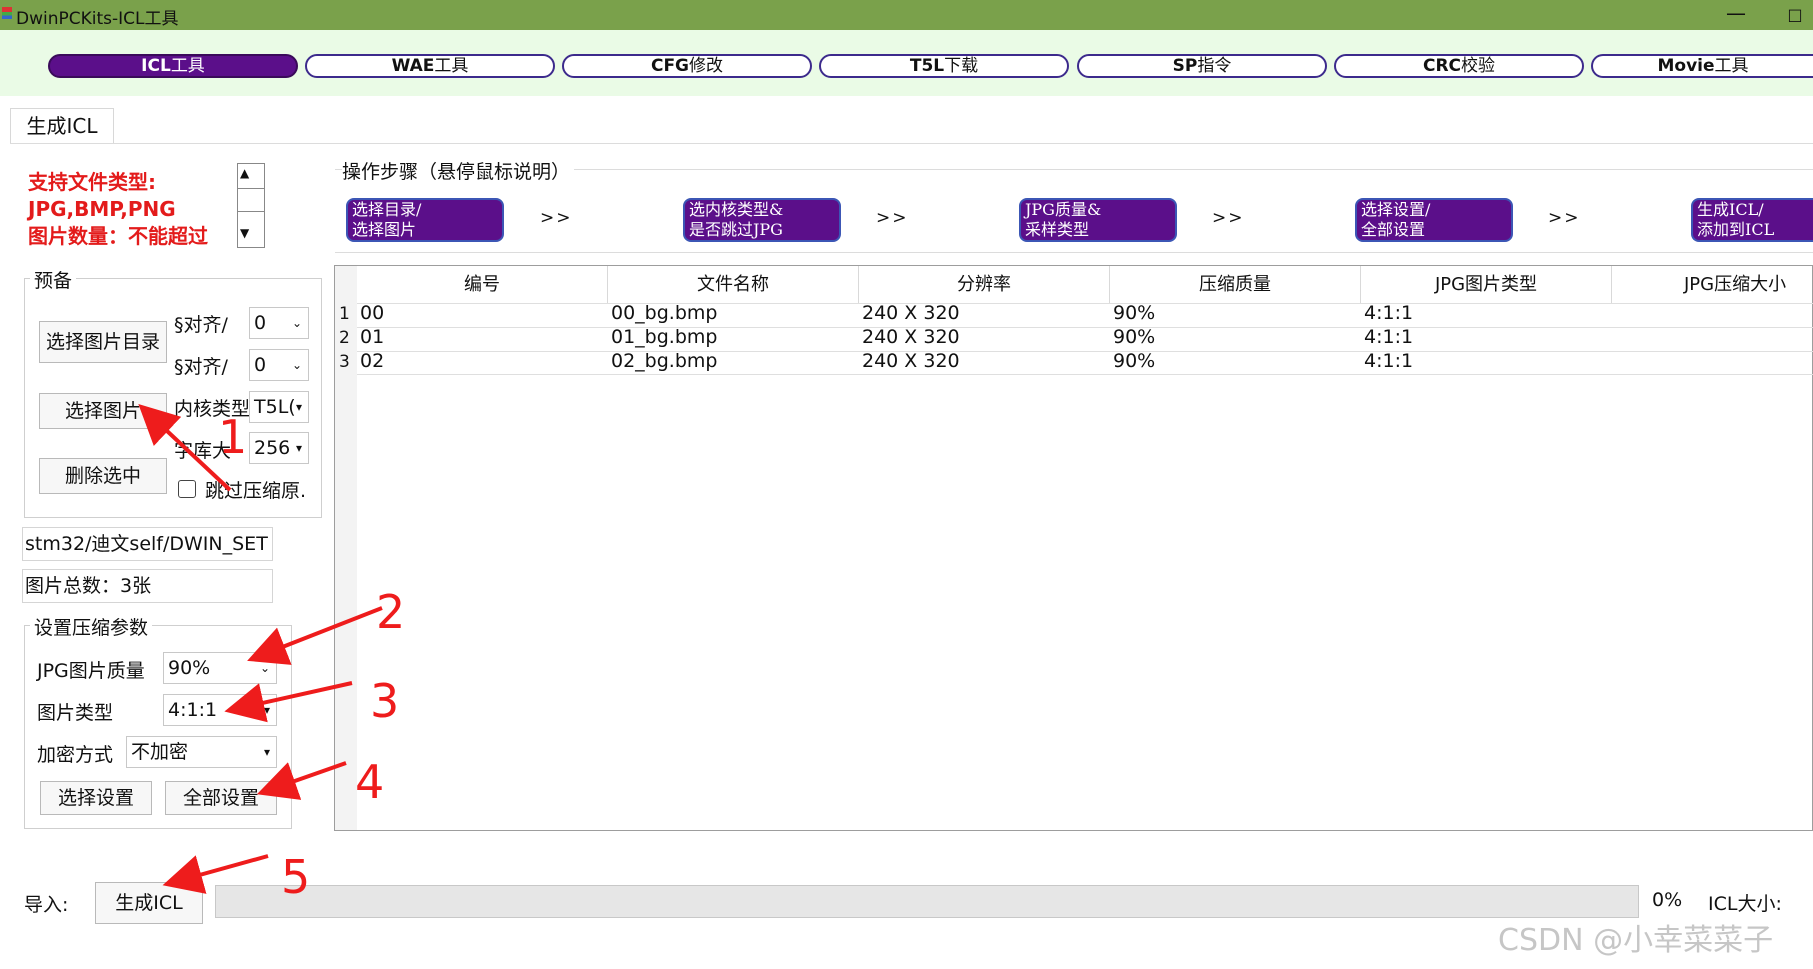 The height and width of the screenshot is (969, 1813). I want to click on annotation-number-4: 4, so click(370, 782).